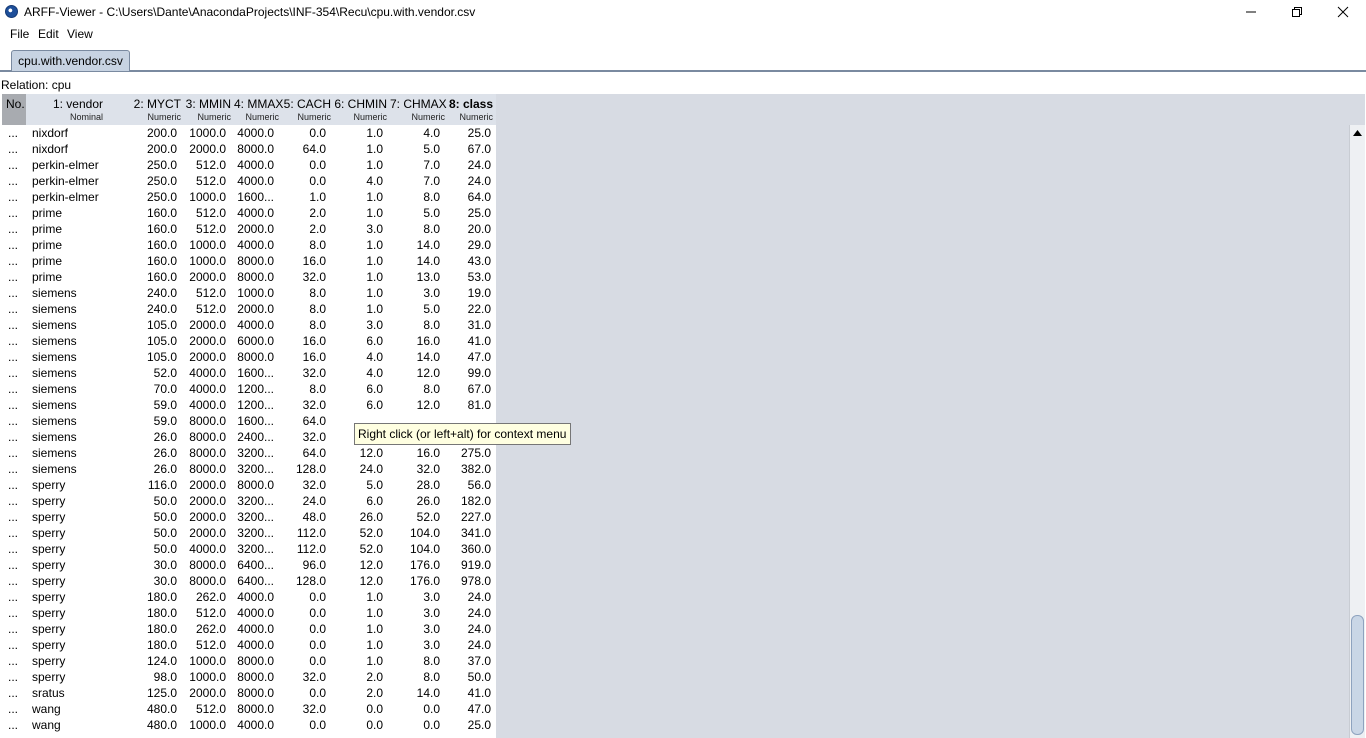 The height and width of the screenshot is (738, 1366). Describe the element at coordinates (141, 165) in the screenshot. I see `table-cell: 250.0` at that location.